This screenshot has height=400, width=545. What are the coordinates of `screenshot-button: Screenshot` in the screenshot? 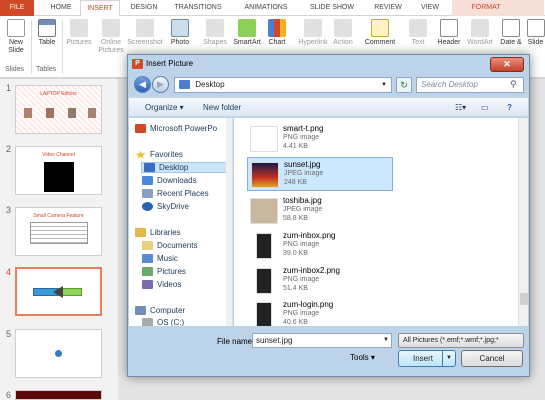 It's located at (145, 33).